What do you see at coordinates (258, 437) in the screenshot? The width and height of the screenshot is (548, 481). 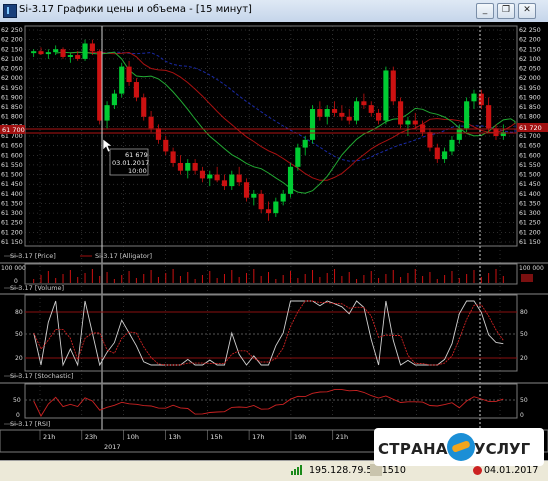 I see `time-tick-label: 17h` at bounding box center [258, 437].